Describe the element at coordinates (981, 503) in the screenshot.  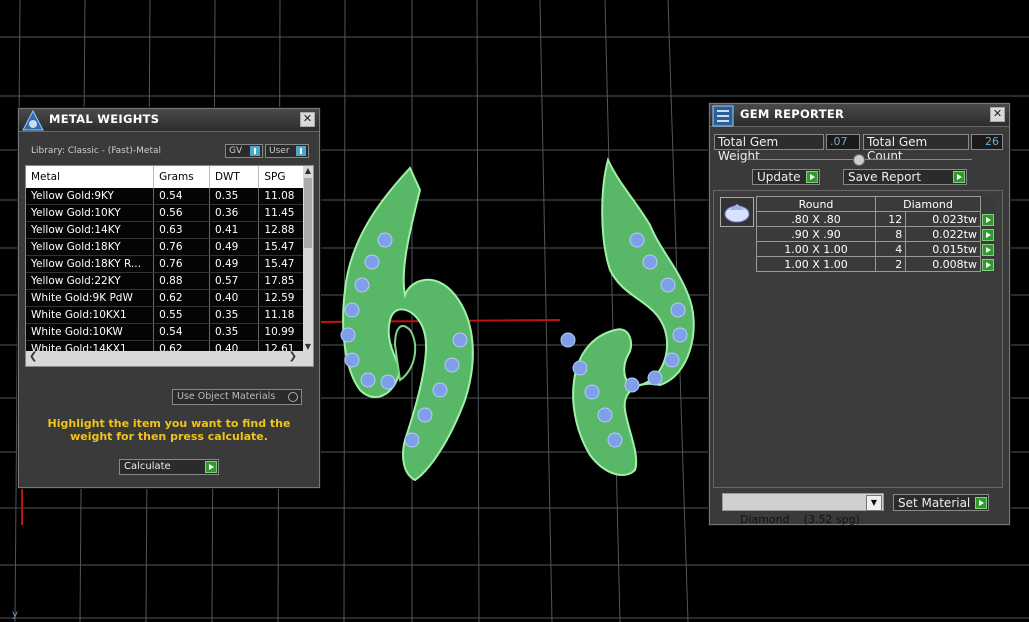
I see `set-material-arrow-icon` at that location.